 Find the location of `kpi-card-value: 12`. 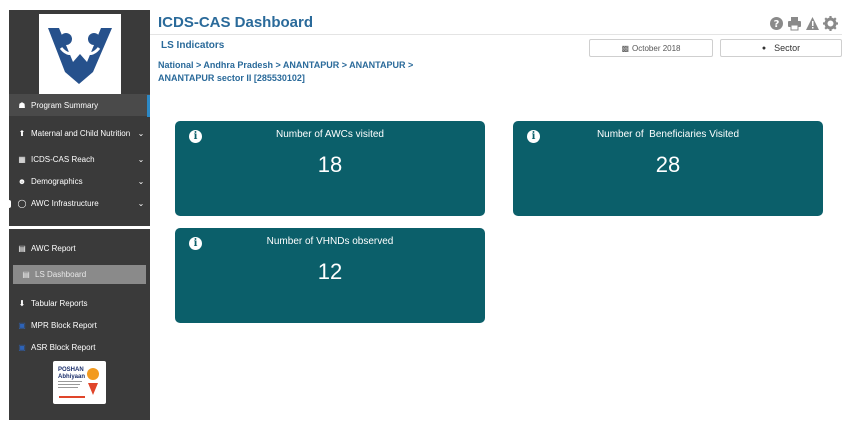

kpi-card-value: 12 is located at coordinates (330, 271).